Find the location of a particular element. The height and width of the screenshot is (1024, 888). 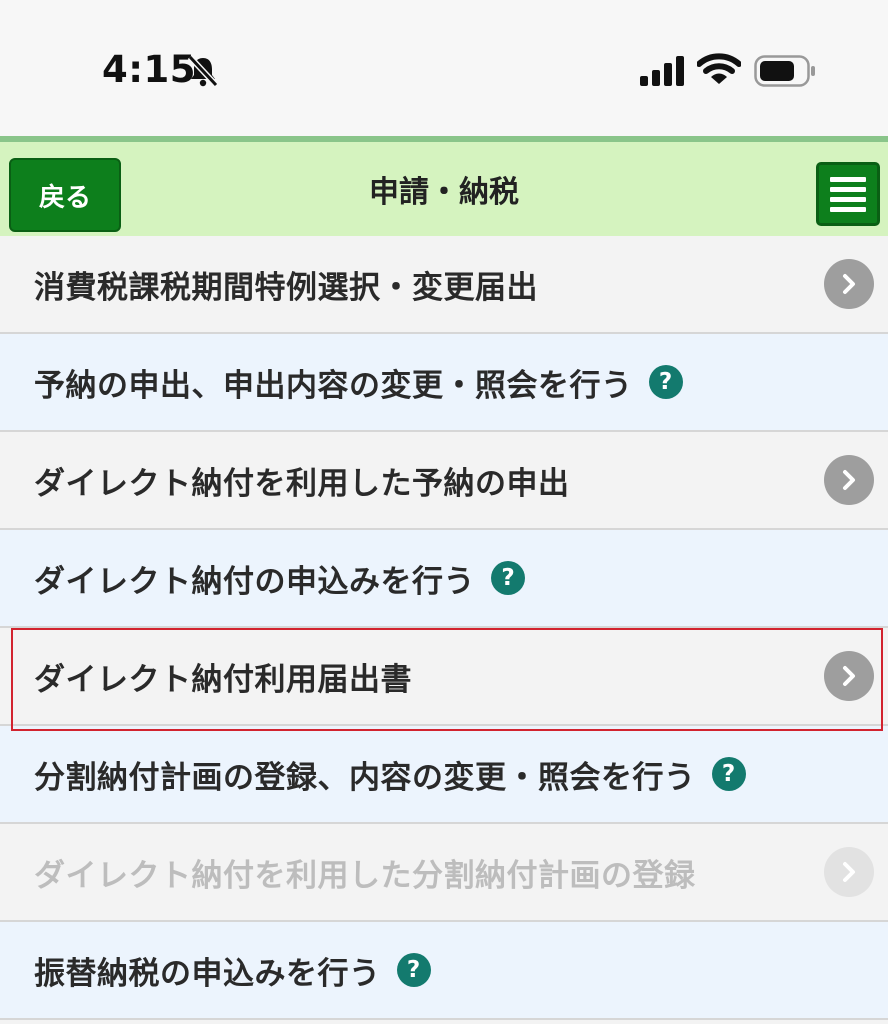

hamburger-menu-icon is located at coordinates (848, 194).